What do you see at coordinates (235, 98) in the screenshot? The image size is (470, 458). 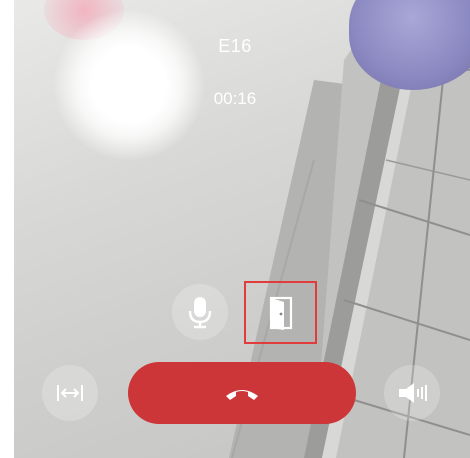 I see `call-timer: 00:16` at bounding box center [235, 98].